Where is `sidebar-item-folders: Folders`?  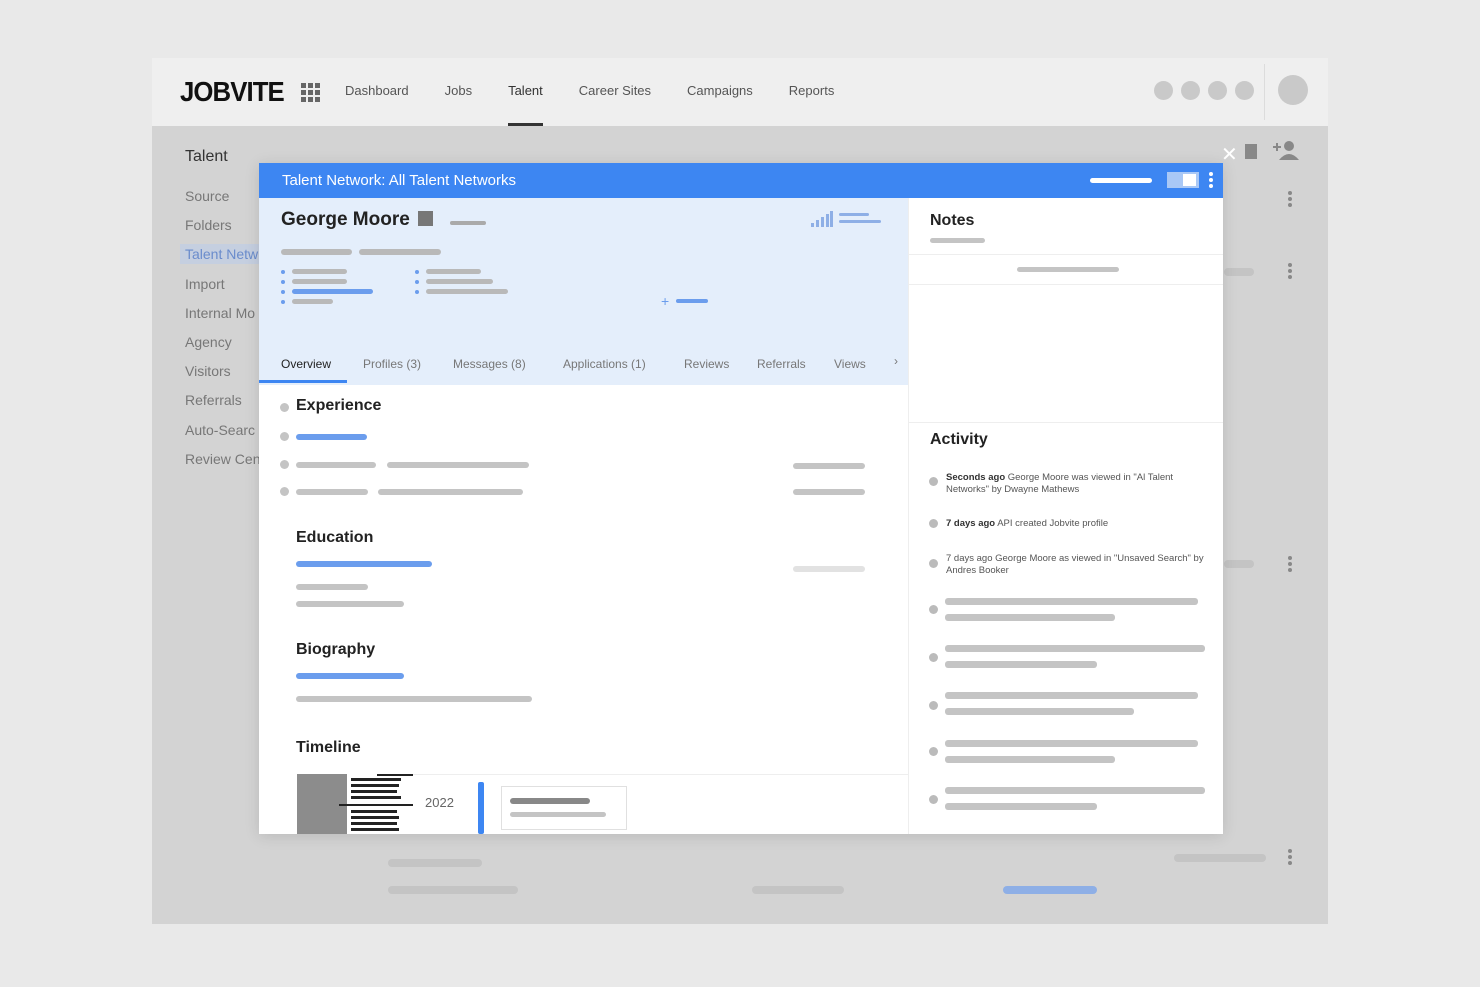 sidebar-item-folders: Folders is located at coordinates (208, 225).